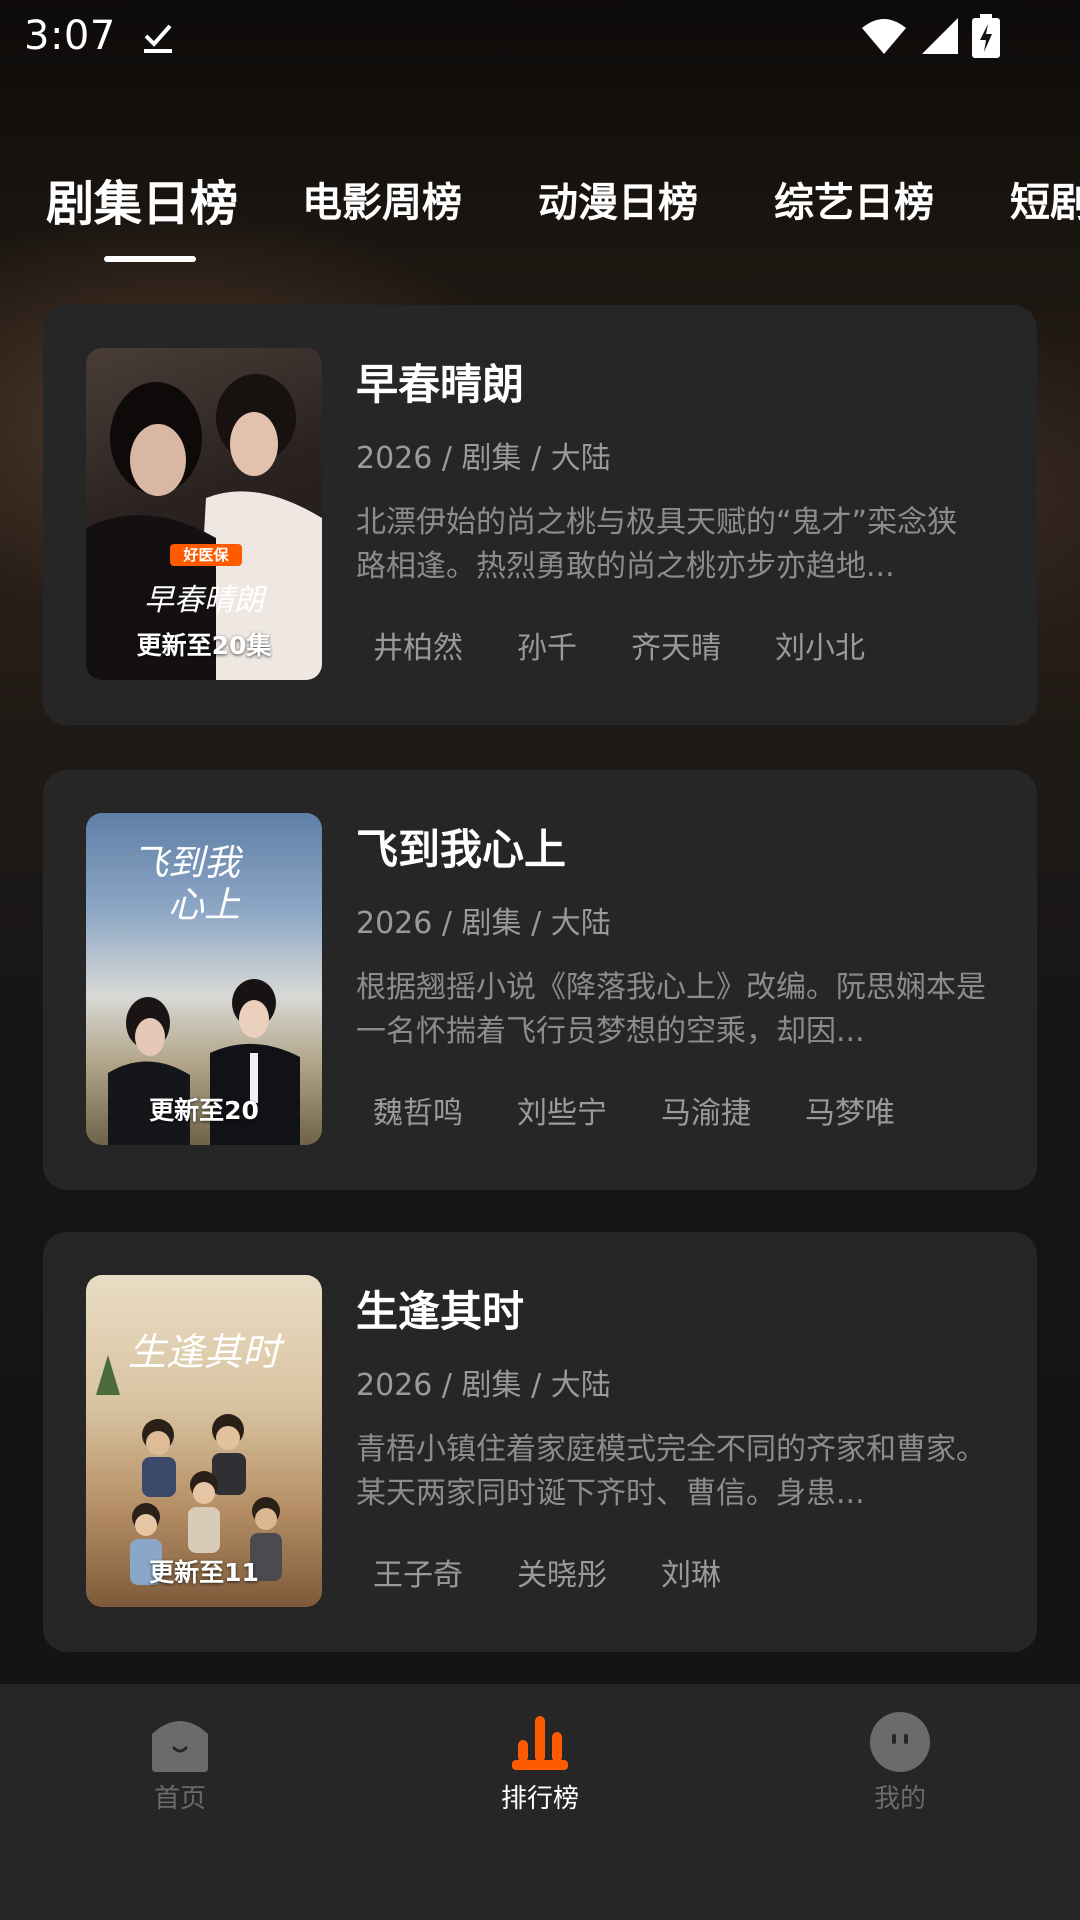 Image resolution: width=1080 pixels, height=1920 pixels. I want to click on cast-member: 王子奇, so click(418, 1572).